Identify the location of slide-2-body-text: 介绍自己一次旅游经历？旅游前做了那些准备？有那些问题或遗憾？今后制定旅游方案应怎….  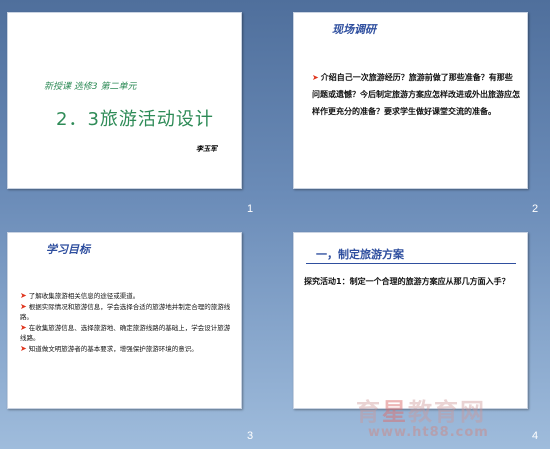
(416, 94).